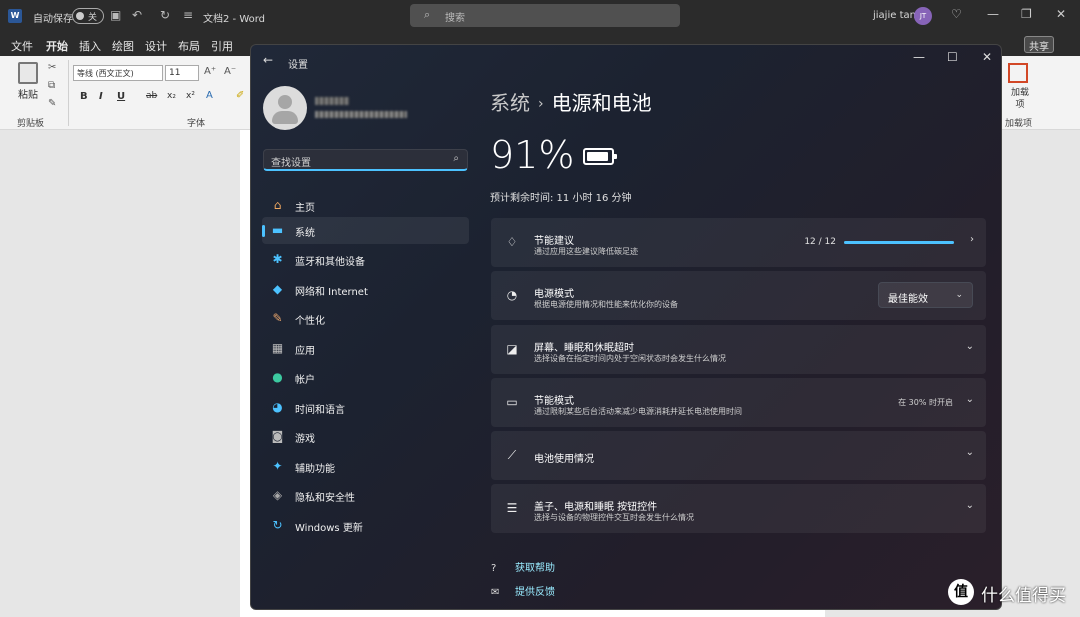  What do you see at coordinates (365, 205) in the screenshot?
I see `sidebar-item-0: ⌂ 主页` at bounding box center [365, 205].